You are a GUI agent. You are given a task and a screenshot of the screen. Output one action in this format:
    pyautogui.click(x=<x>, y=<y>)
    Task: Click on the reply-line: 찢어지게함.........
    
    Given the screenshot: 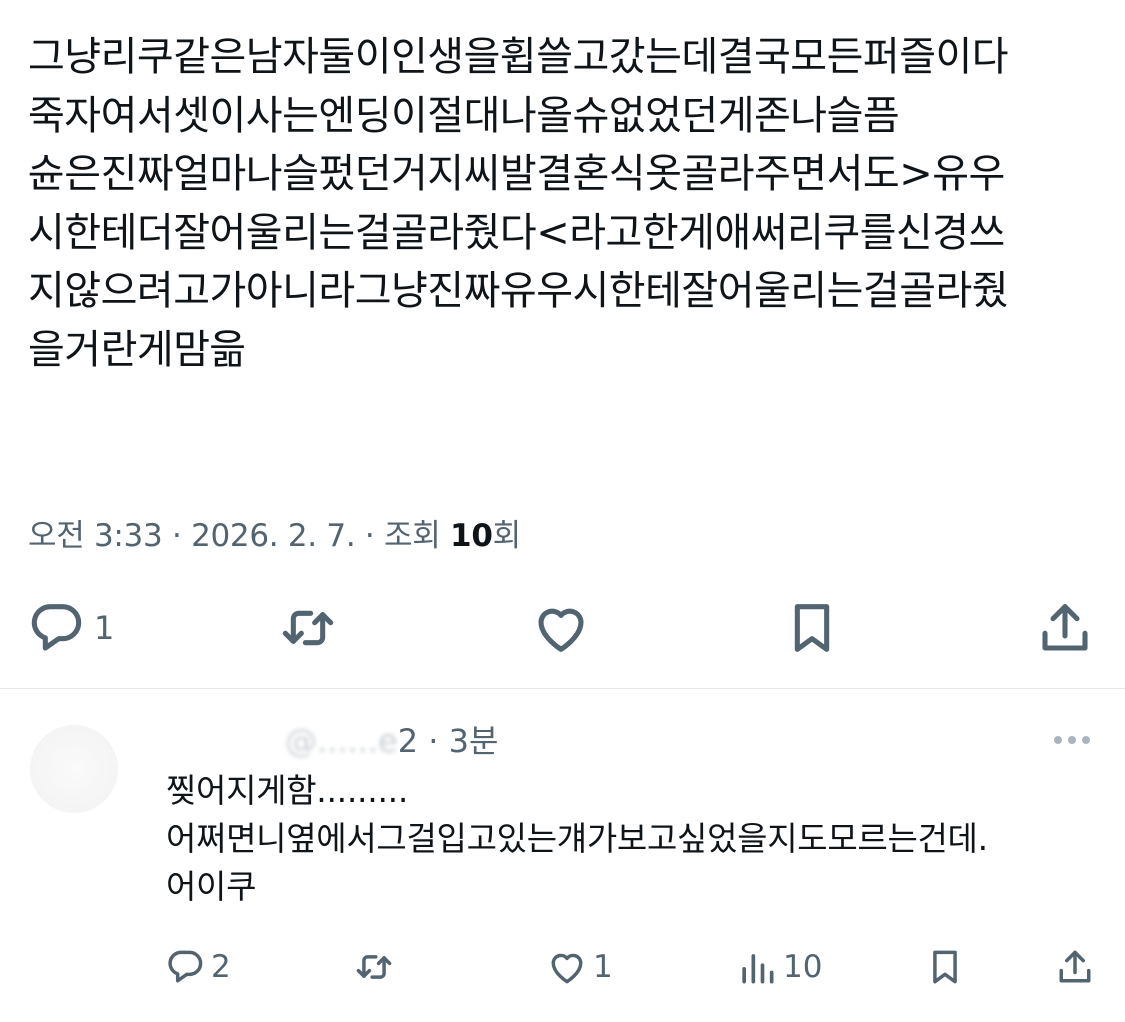 What is the action you would take?
    pyautogui.click(x=287, y=790)
    